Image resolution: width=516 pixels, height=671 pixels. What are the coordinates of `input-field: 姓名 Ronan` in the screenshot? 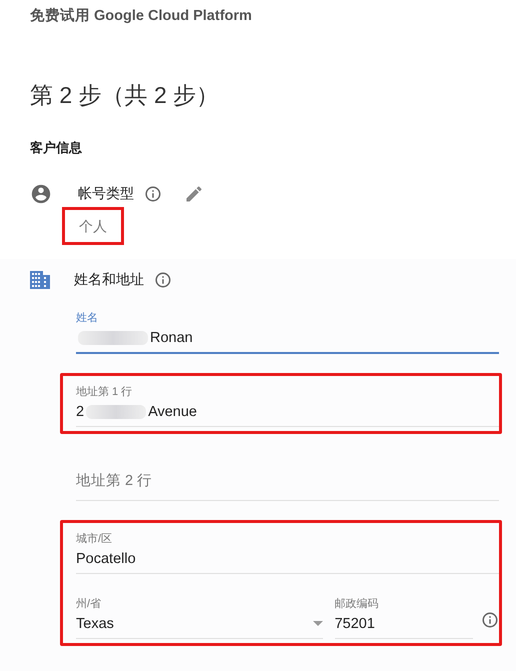 It's located at (287, 332).